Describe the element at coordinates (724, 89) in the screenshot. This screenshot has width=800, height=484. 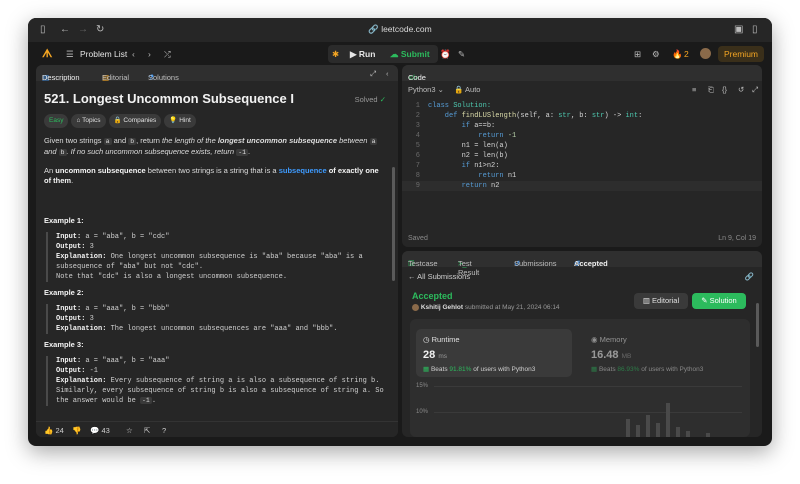
I see `braces-icon: {}` at that location.